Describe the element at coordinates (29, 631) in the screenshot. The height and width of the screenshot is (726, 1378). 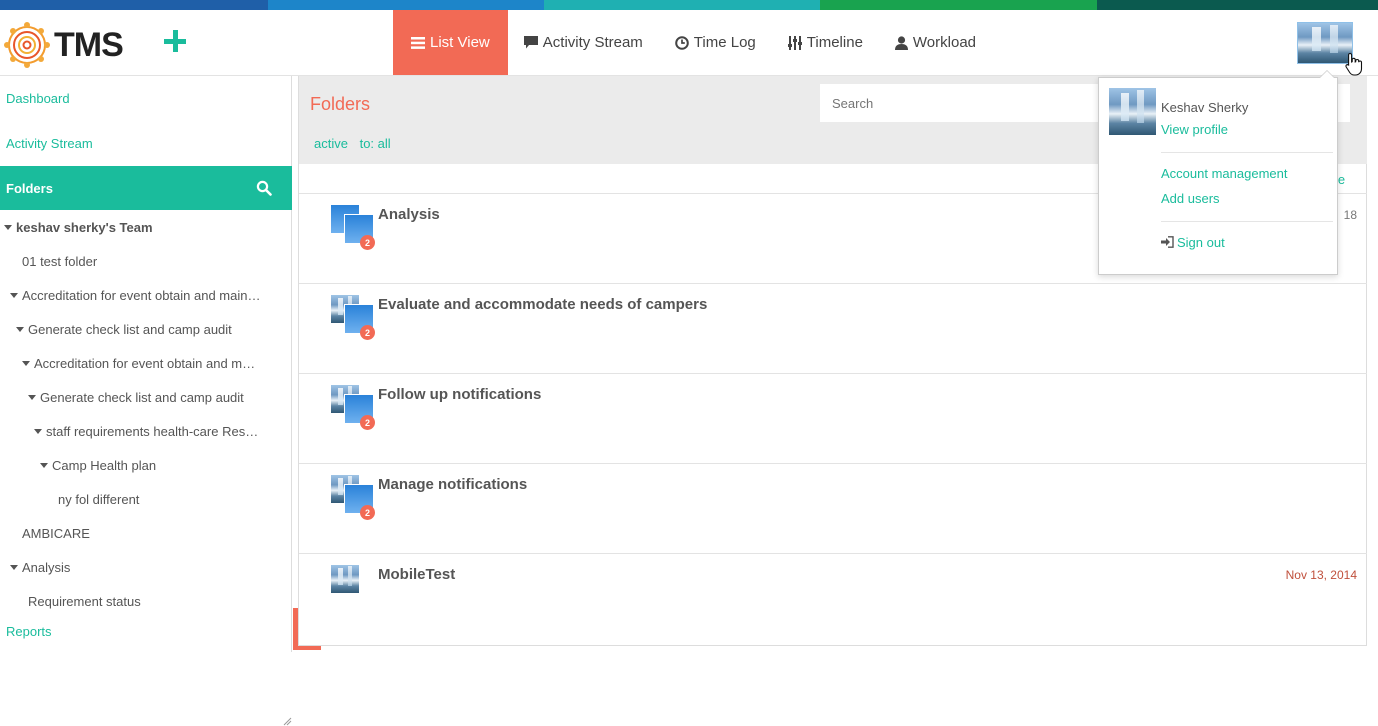
I see `sidebar-item-reports: Reports` at that location.